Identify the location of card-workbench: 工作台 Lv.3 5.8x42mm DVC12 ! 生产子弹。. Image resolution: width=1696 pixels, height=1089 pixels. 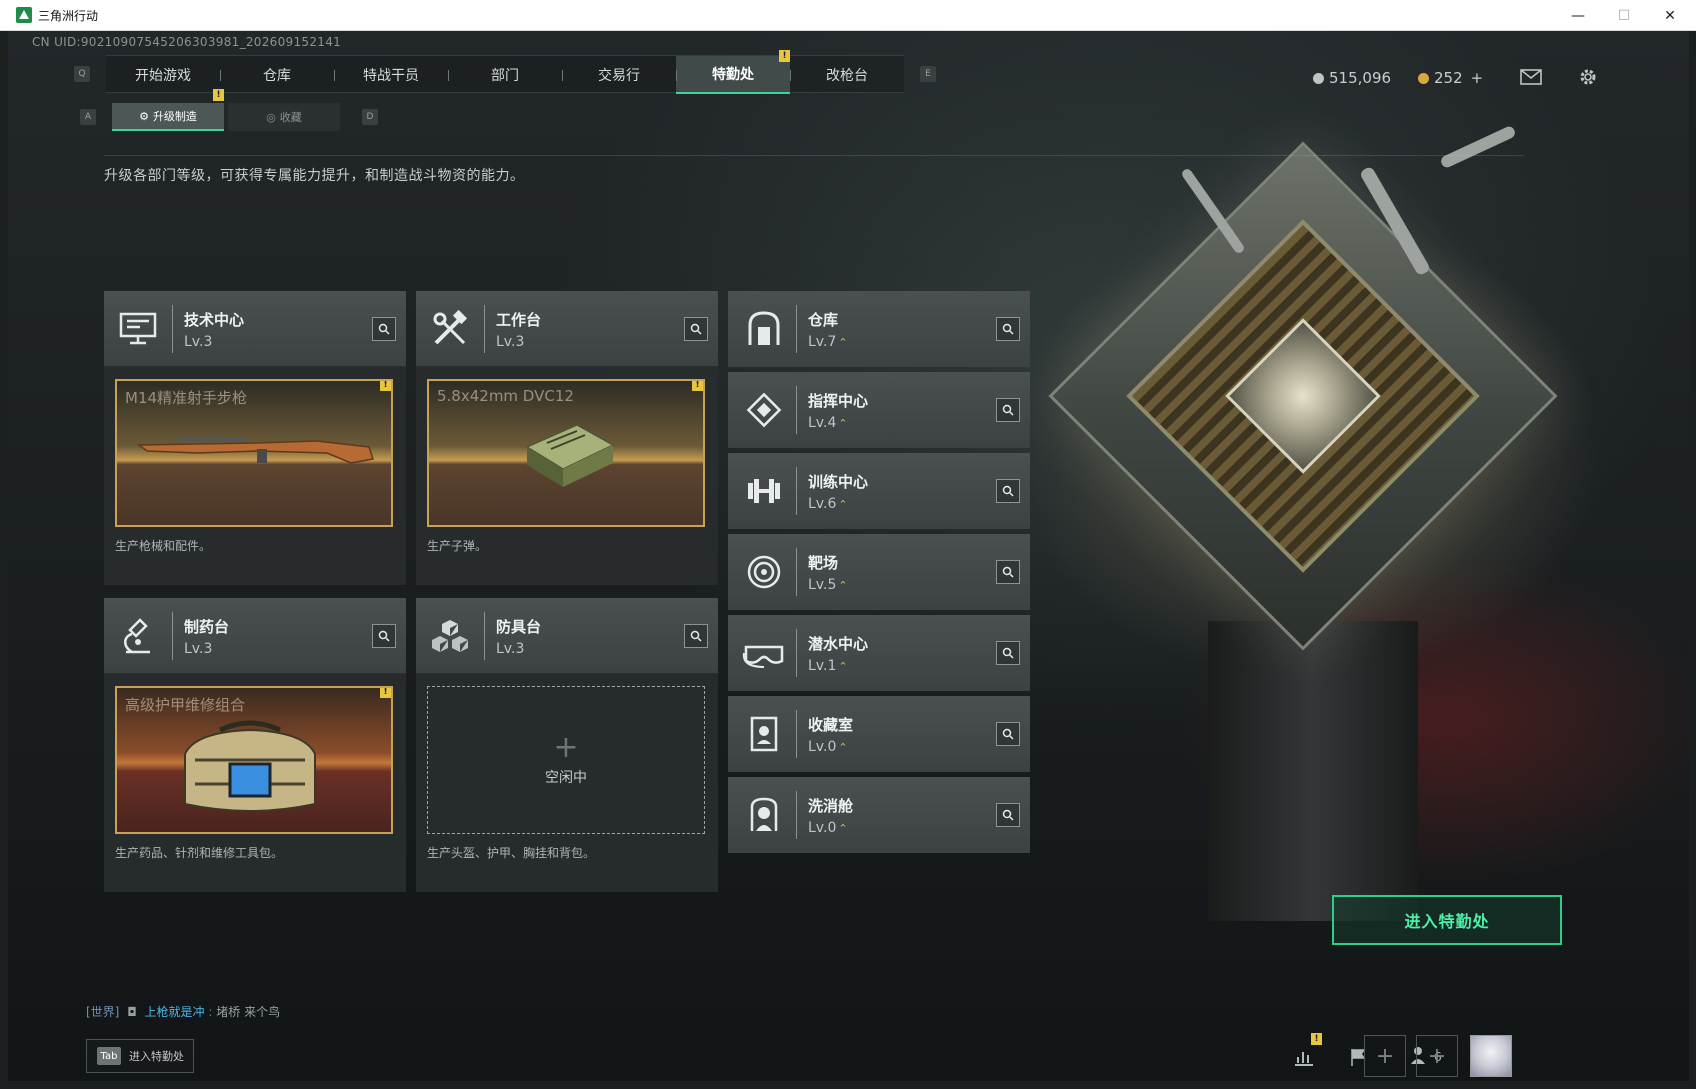
(567, 438).